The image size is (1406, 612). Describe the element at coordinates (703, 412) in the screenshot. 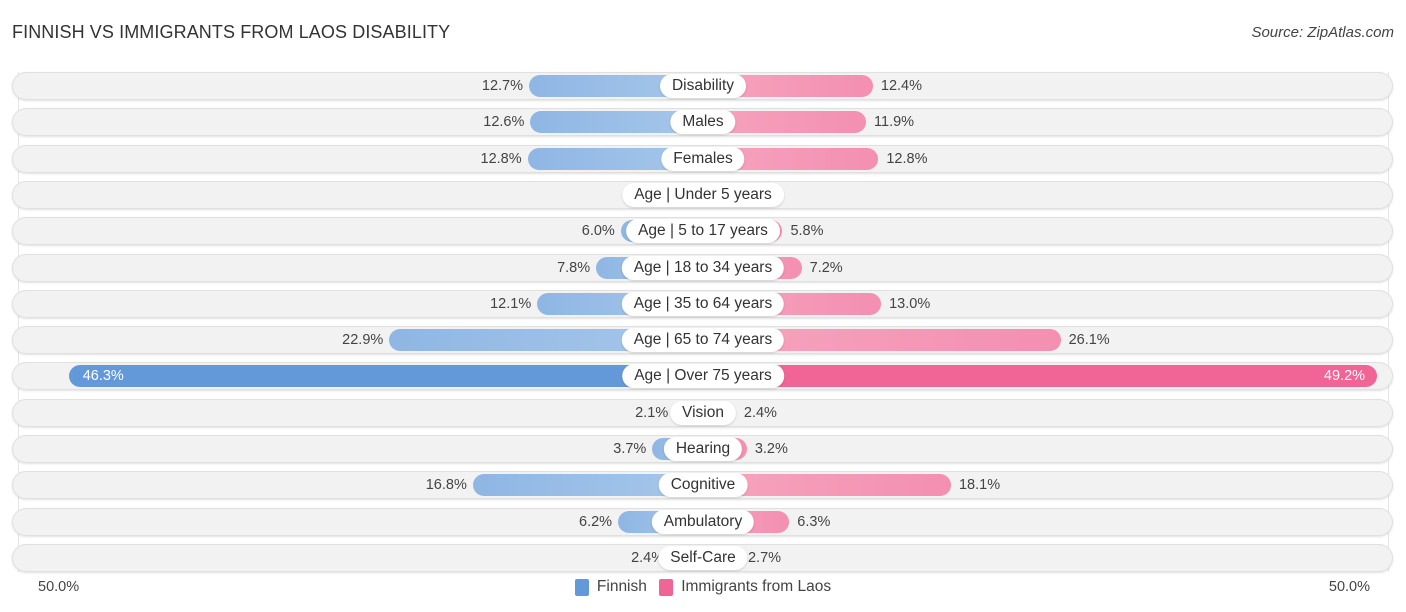

I see `category-label: Vision` at that location.